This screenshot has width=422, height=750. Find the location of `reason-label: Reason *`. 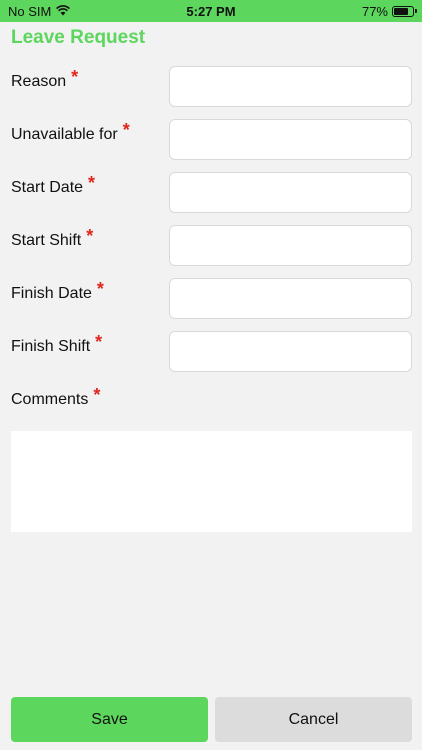

reason-label: Reason * is located at coordinates (45, 79).